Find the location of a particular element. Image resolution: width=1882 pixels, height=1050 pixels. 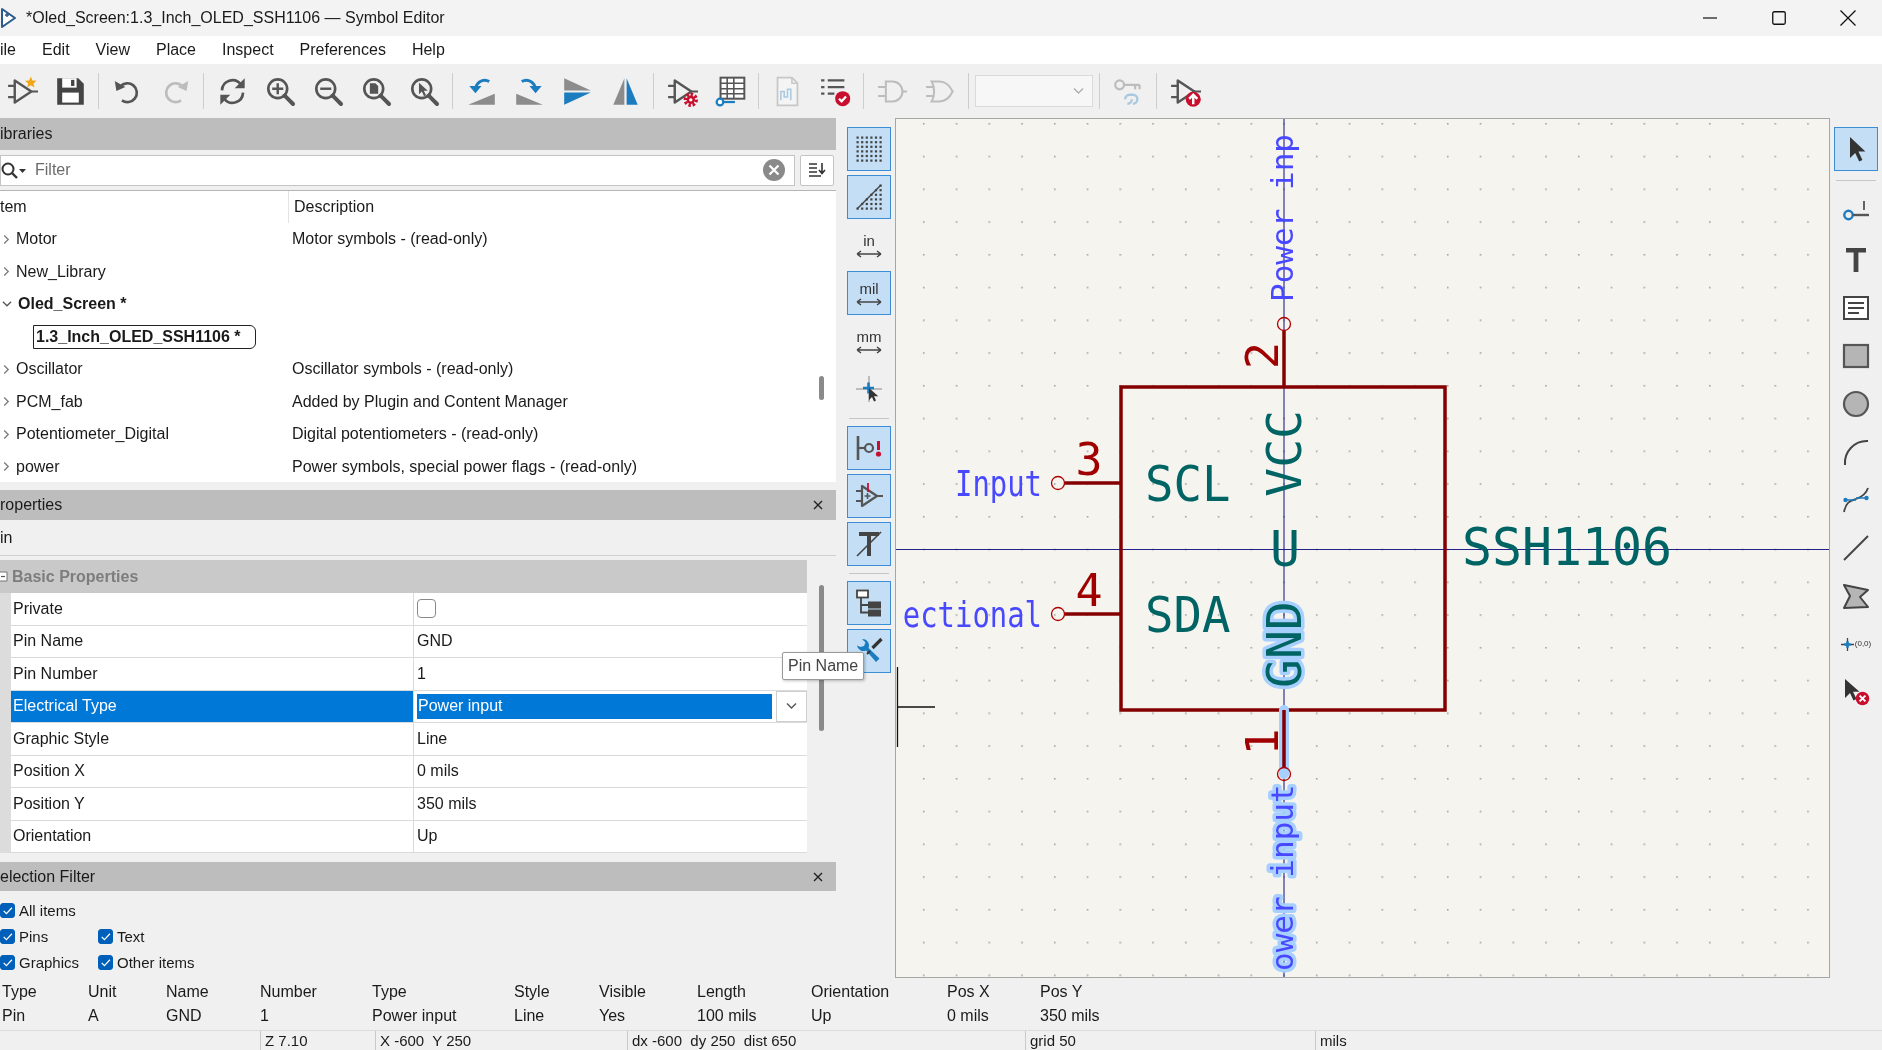

property-value: 350 mils is located at coordinates (610, 804).